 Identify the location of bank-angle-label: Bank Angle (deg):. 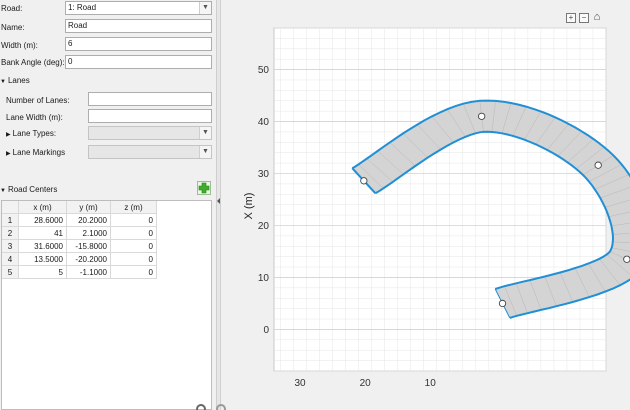
(33, 62).